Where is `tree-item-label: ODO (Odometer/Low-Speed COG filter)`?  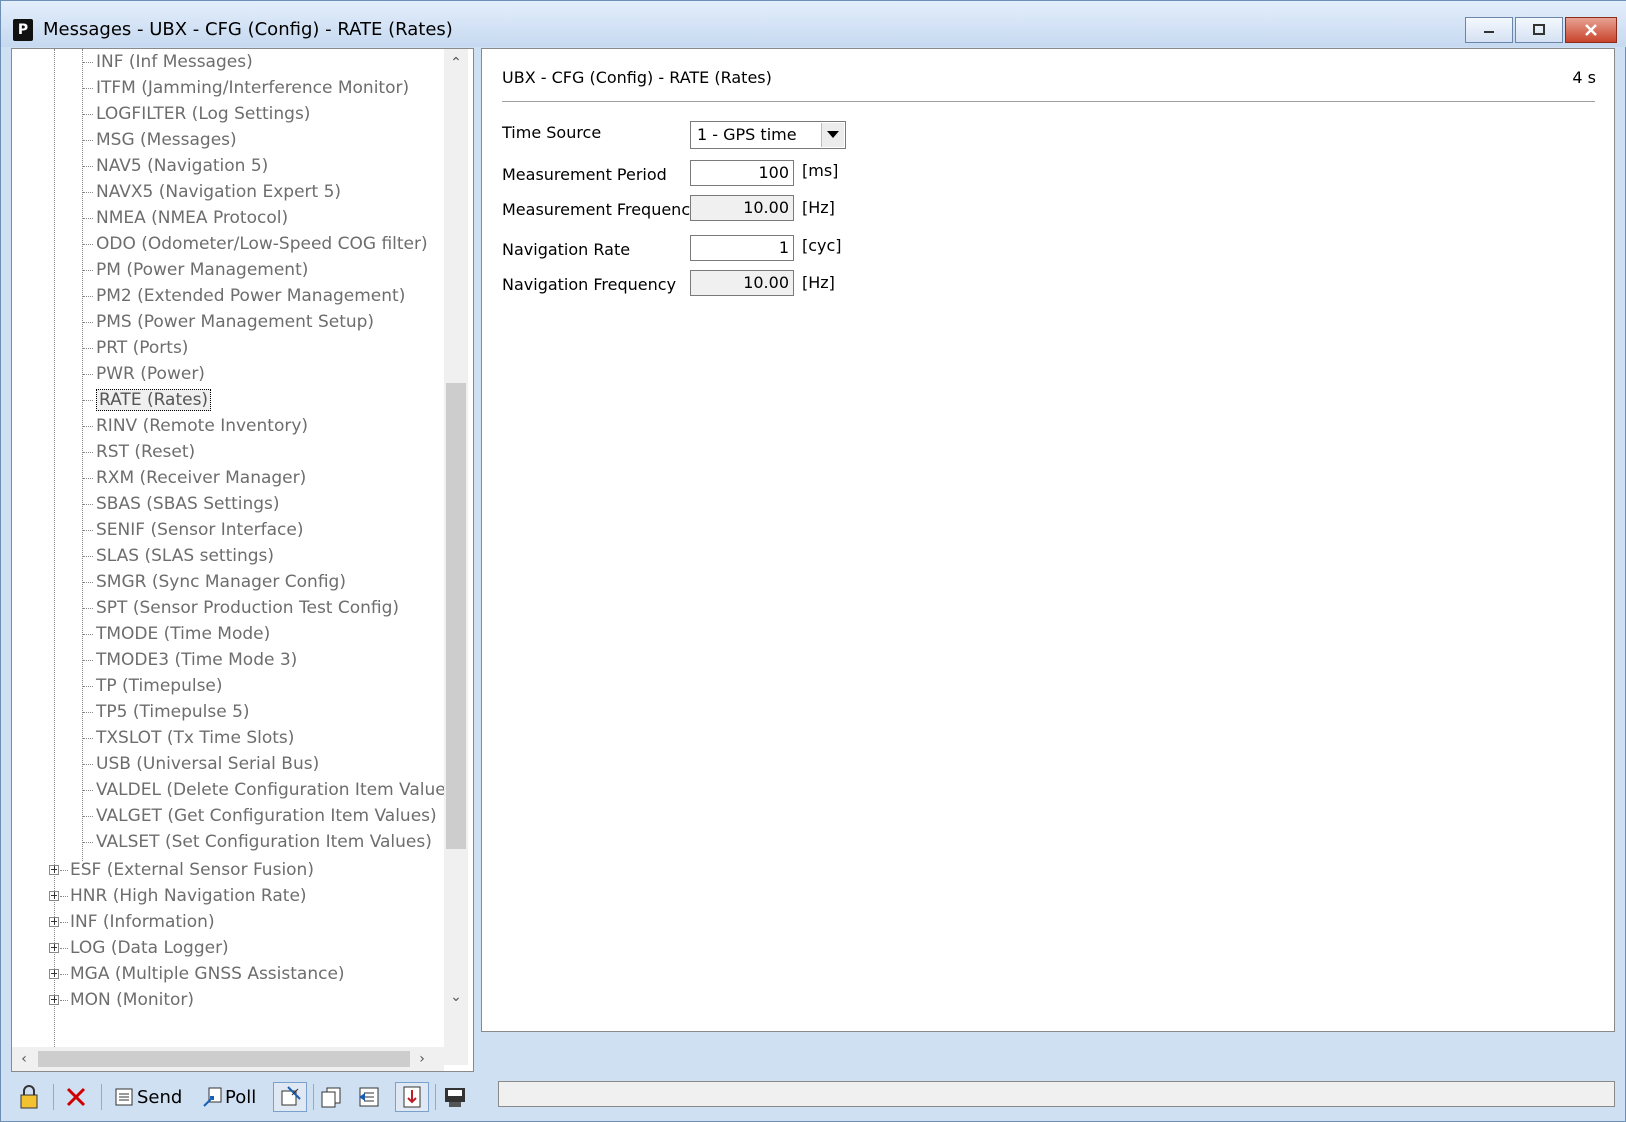 tree-item-label: ODO (Odometer/Low-Speed COG filter) is located at coordinates (262, 244).